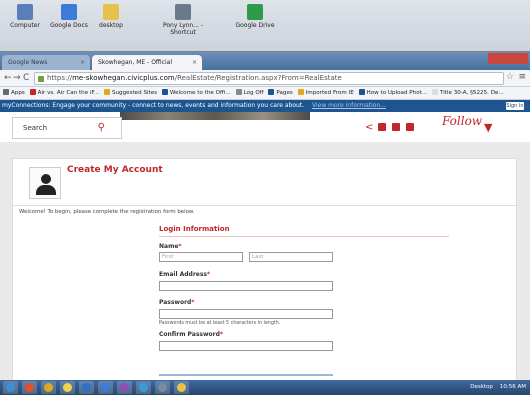 This screenshot has width=530, height=395. Describe the element at coordinates (246, 314) in the screenshot. I see `password-field` at that location.